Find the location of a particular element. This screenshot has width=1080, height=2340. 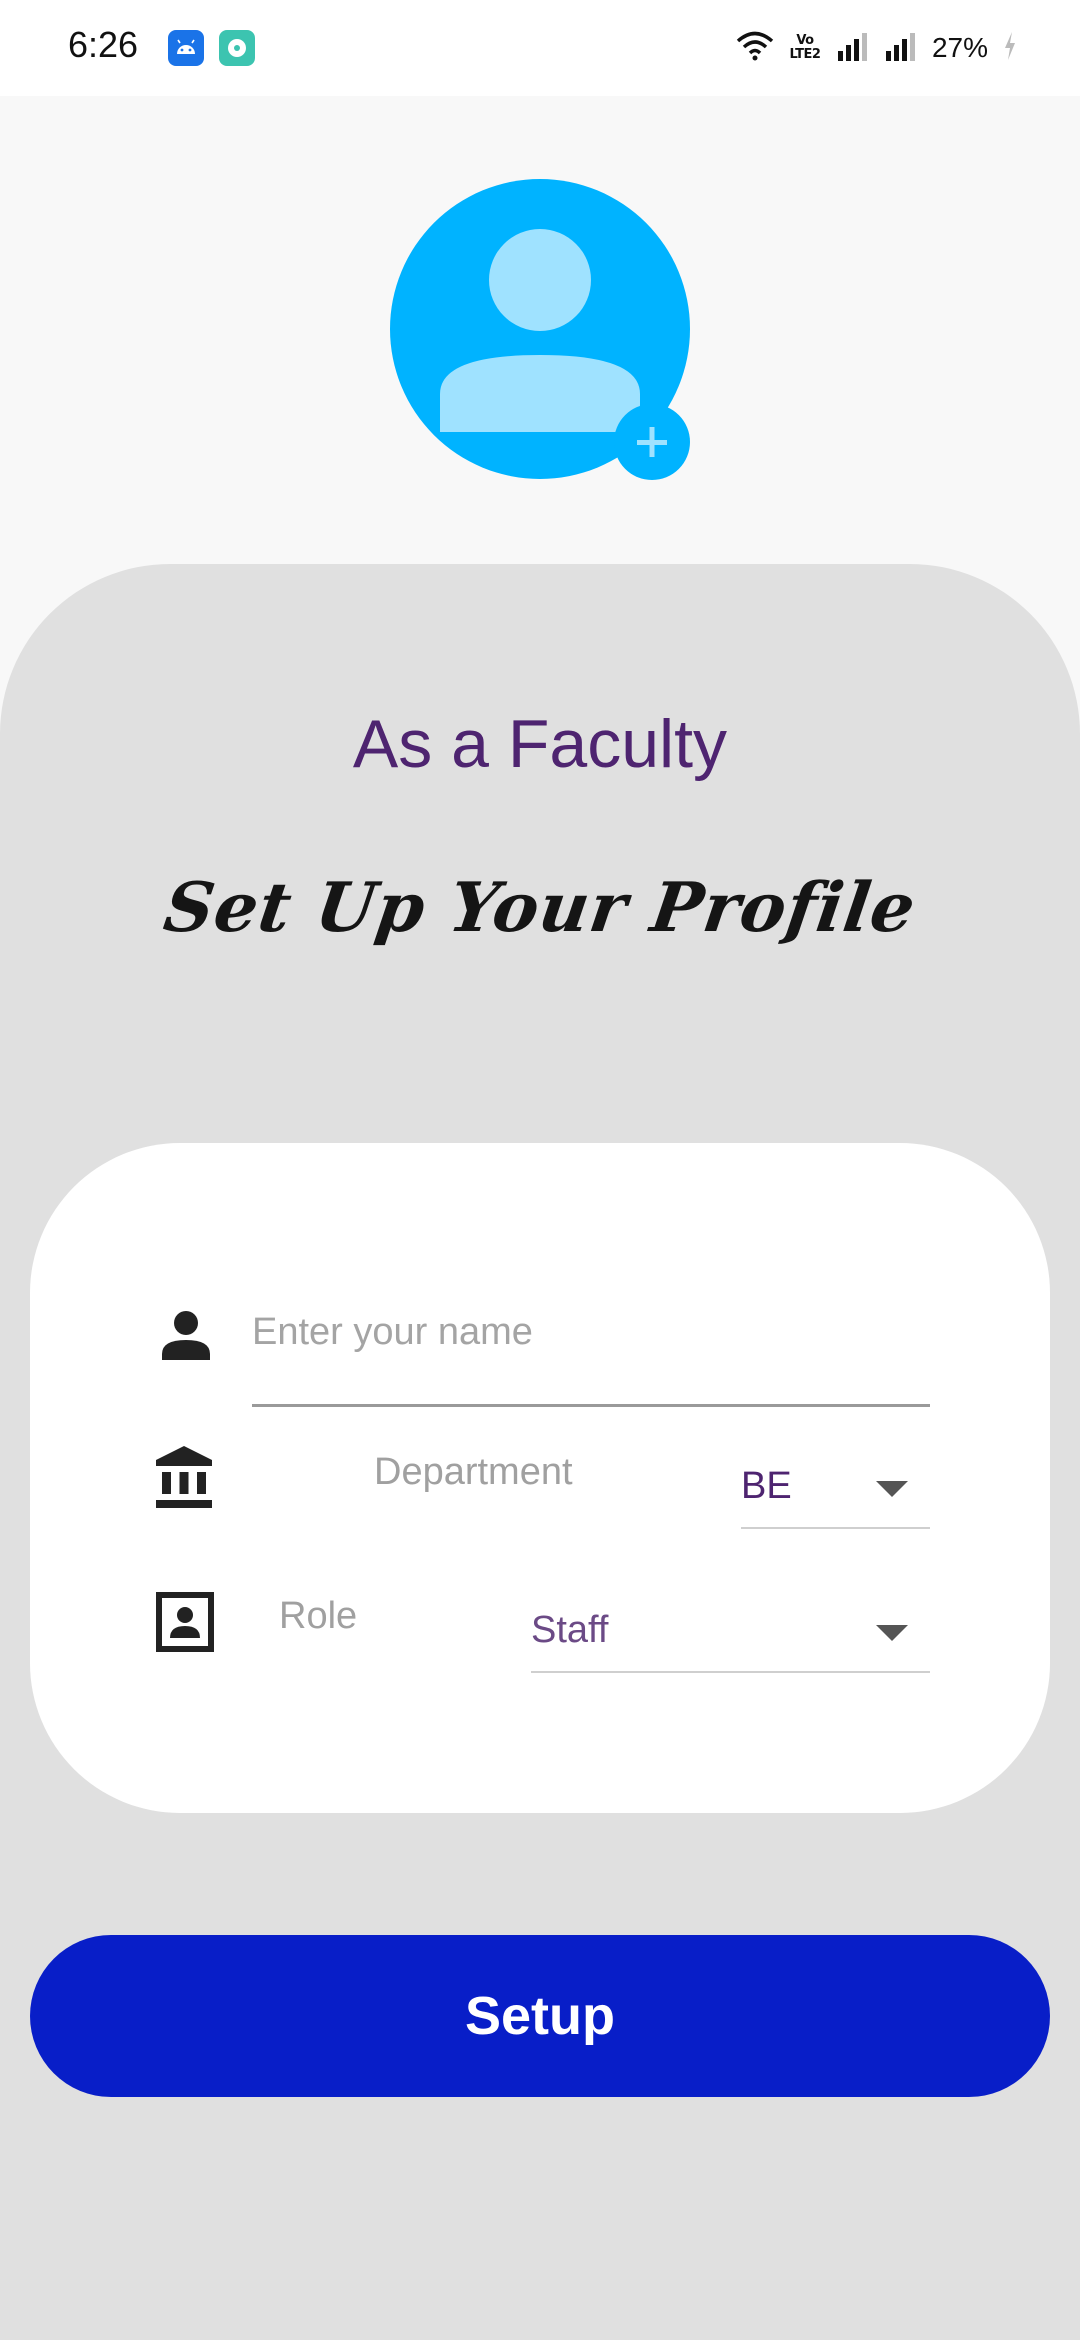

institution-icon is located at coordinates (184, 1479).